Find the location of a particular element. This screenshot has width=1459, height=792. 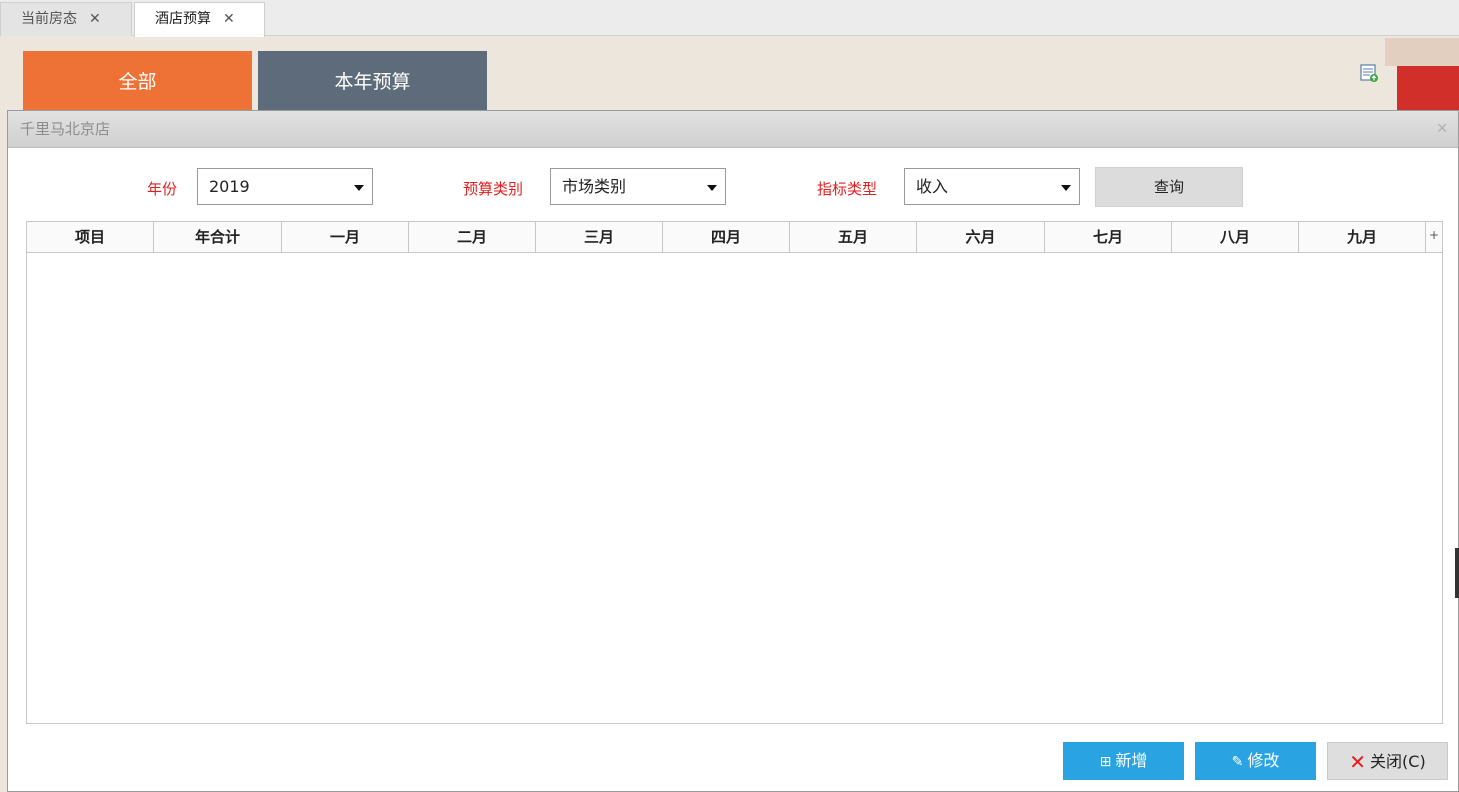

column-header: 八月 is located at coordinates (1235, 237).